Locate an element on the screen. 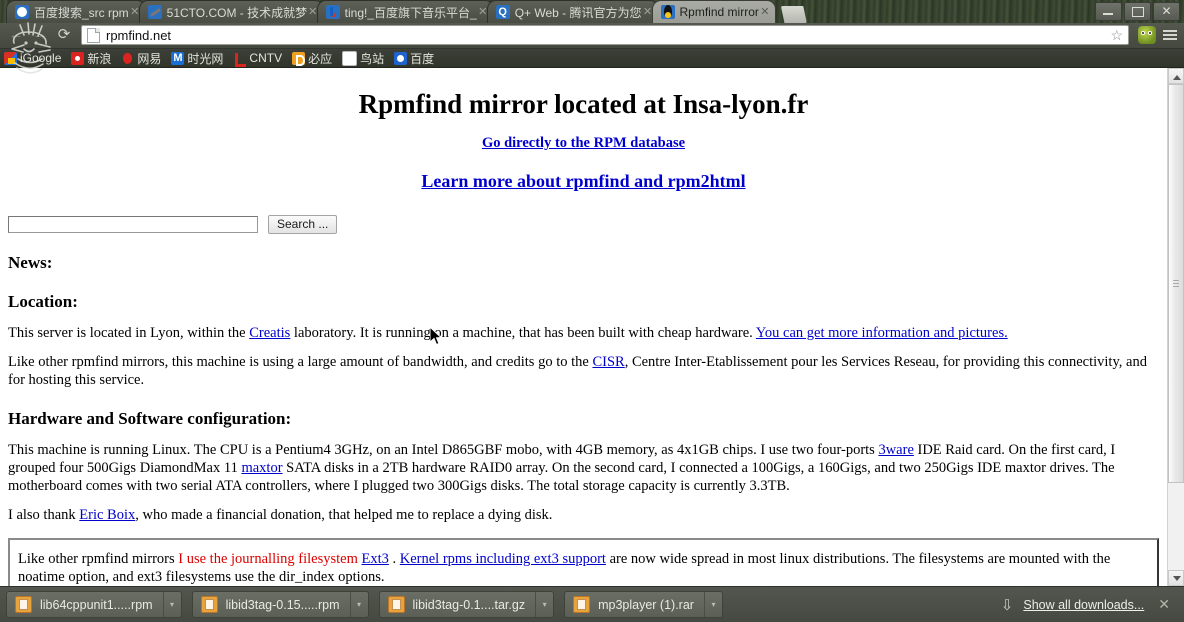  heading-location: Location: is located at coordinates (43, 301).